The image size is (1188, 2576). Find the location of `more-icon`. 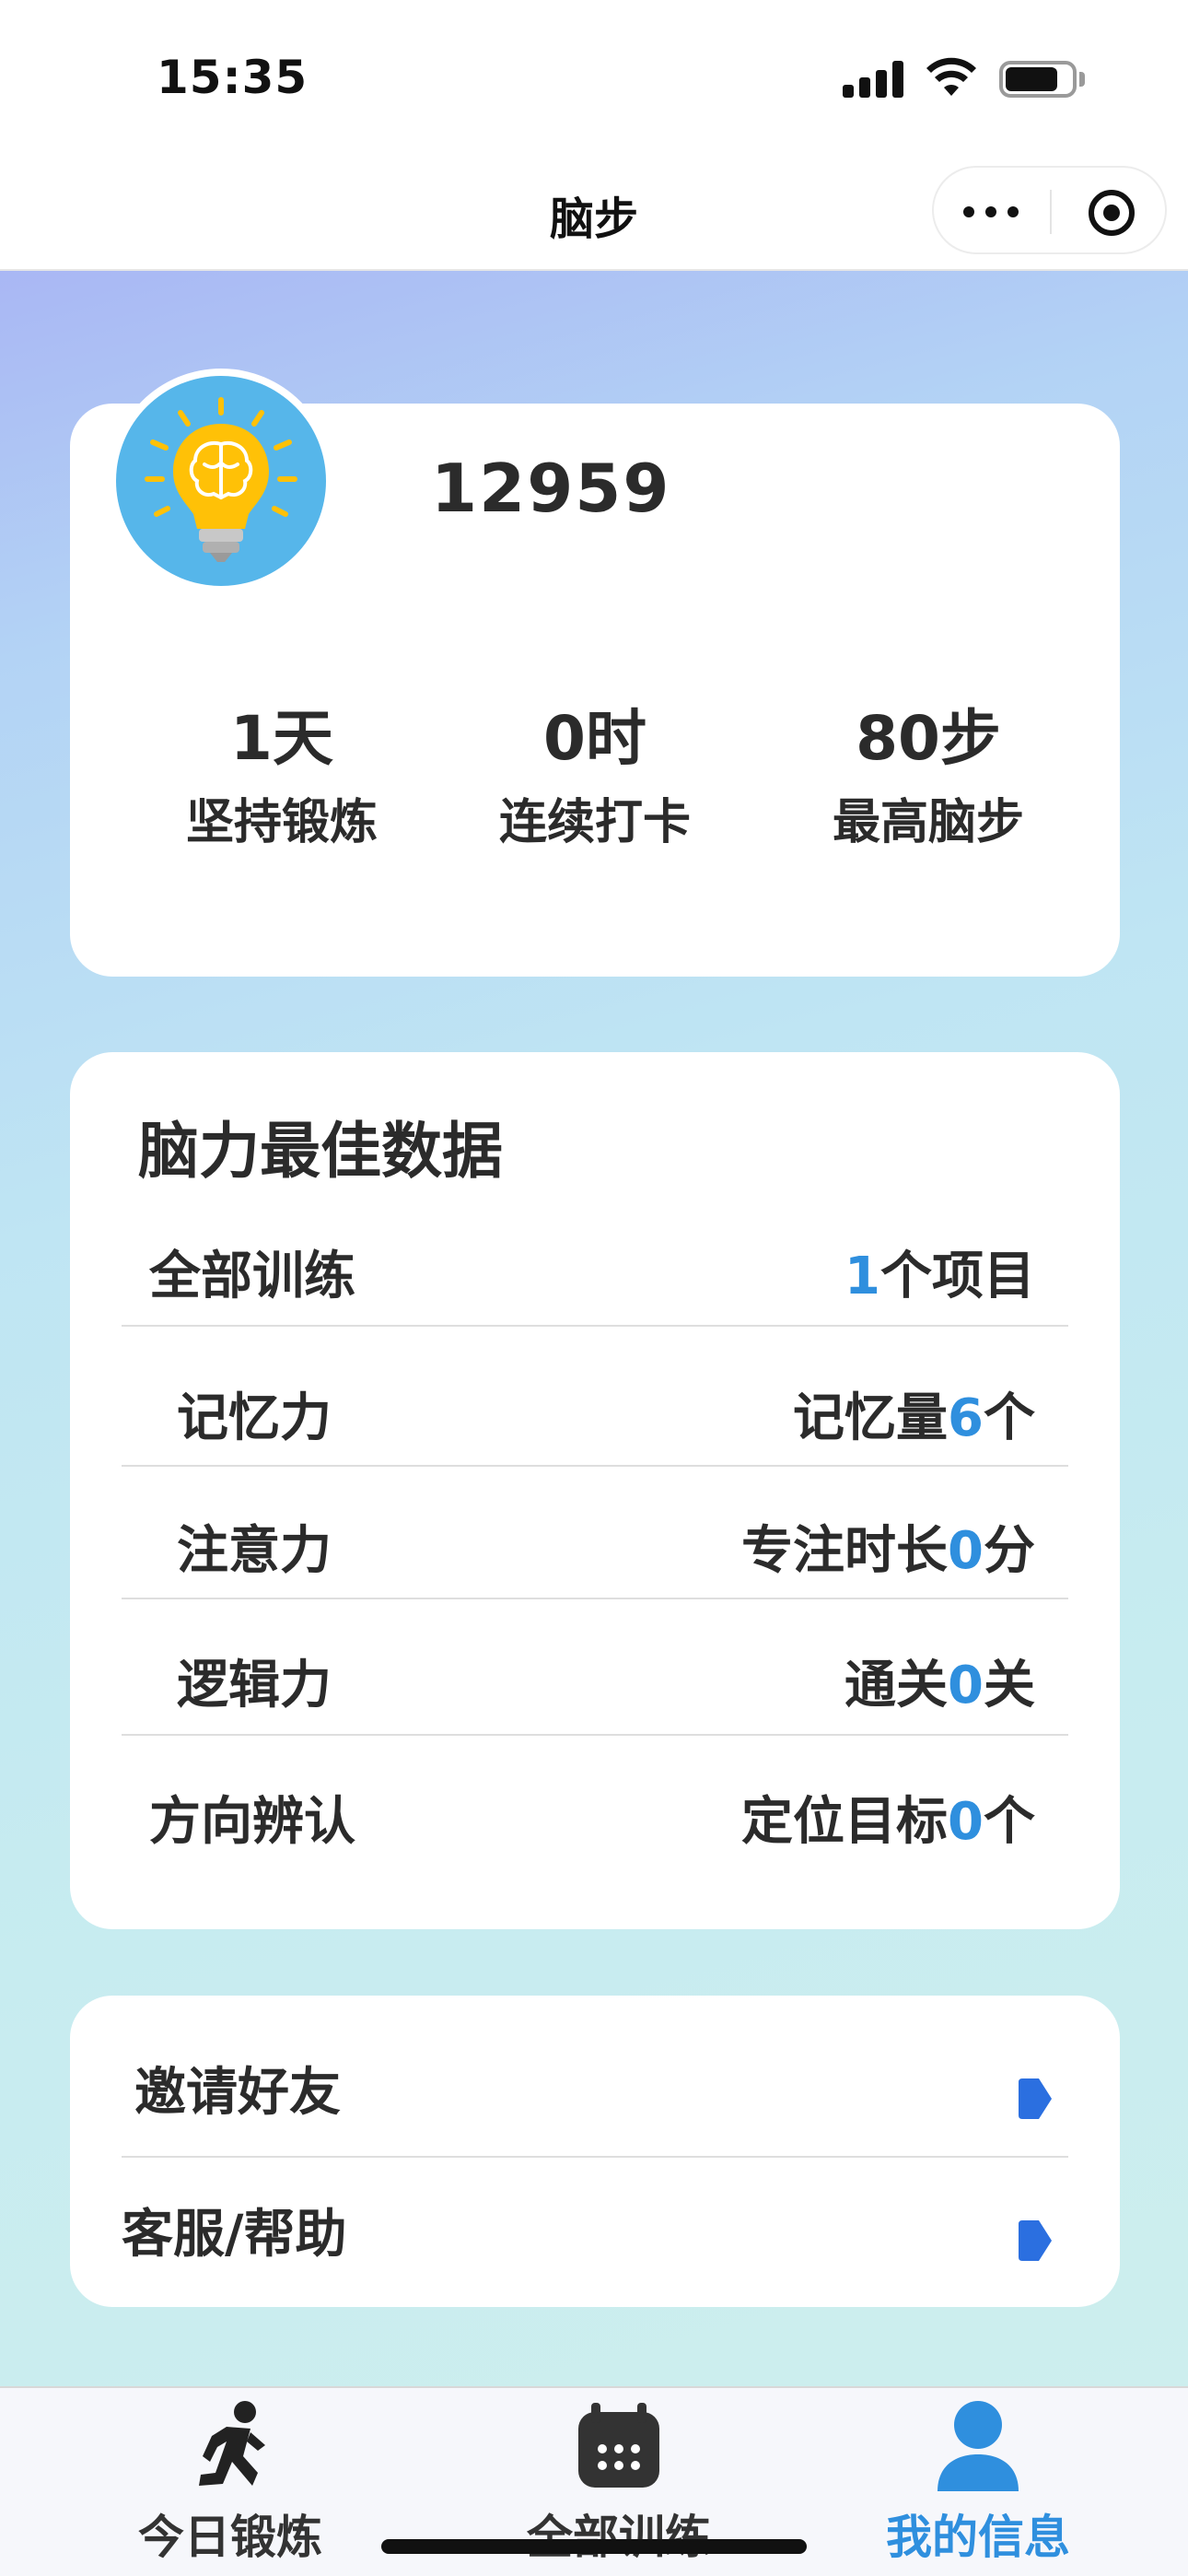

more-icon is located at coordinates (992, 212).